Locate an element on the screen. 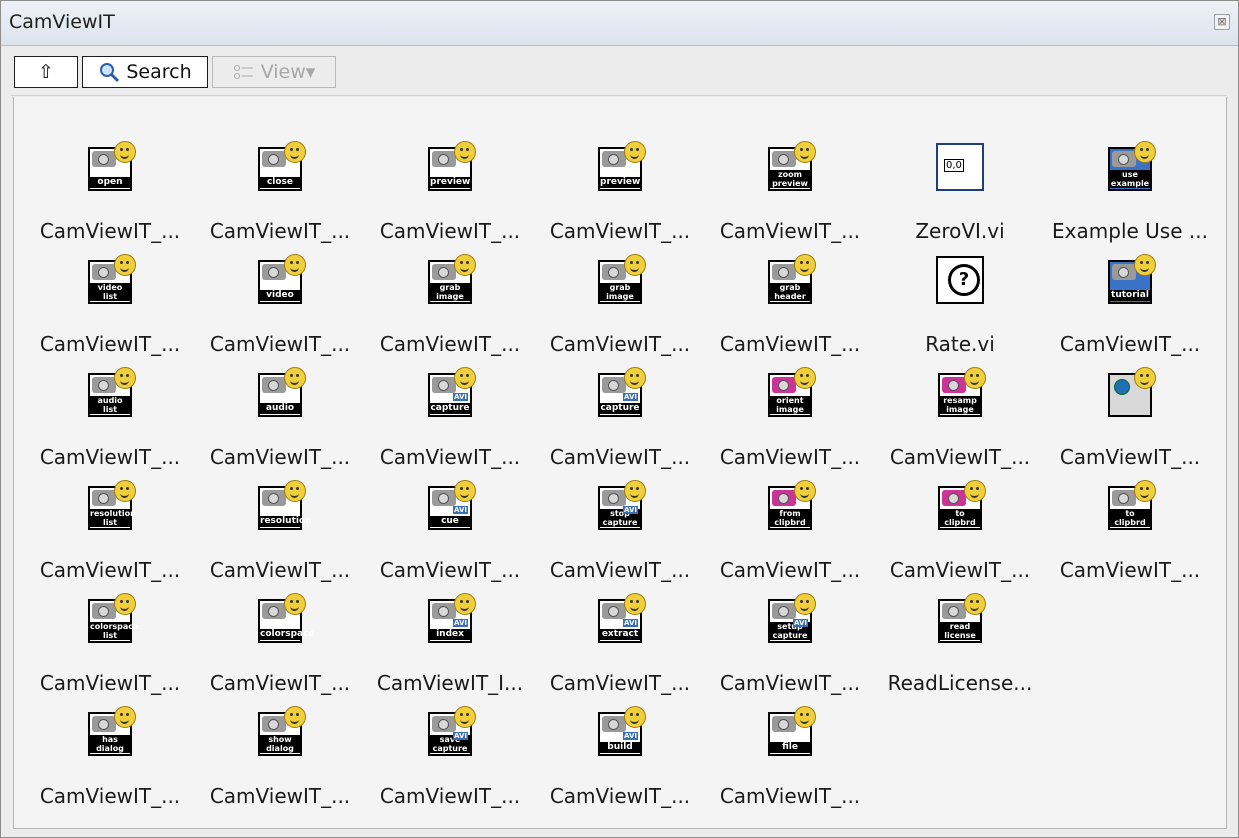  orient-image-vi-icon: orient image is located at coordinates (790, 393).